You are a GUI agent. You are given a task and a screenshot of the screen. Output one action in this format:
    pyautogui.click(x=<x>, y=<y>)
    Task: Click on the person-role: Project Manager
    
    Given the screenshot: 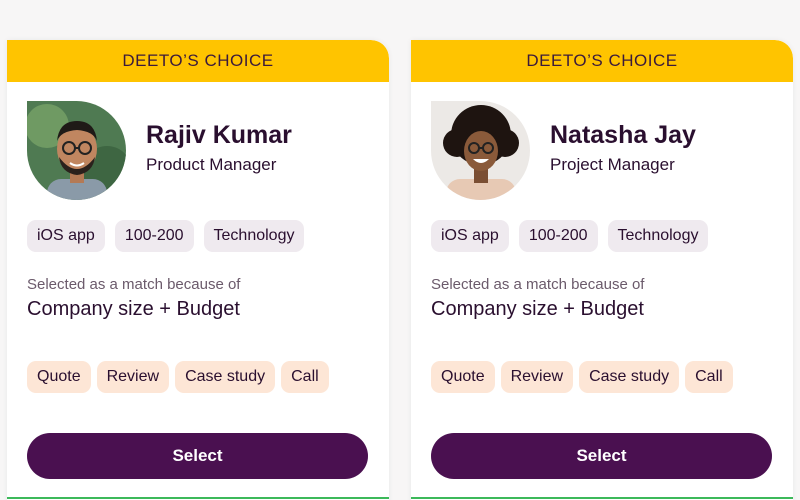 What is the action you would take?
    pyautogui.click(x=612, y=164)
    